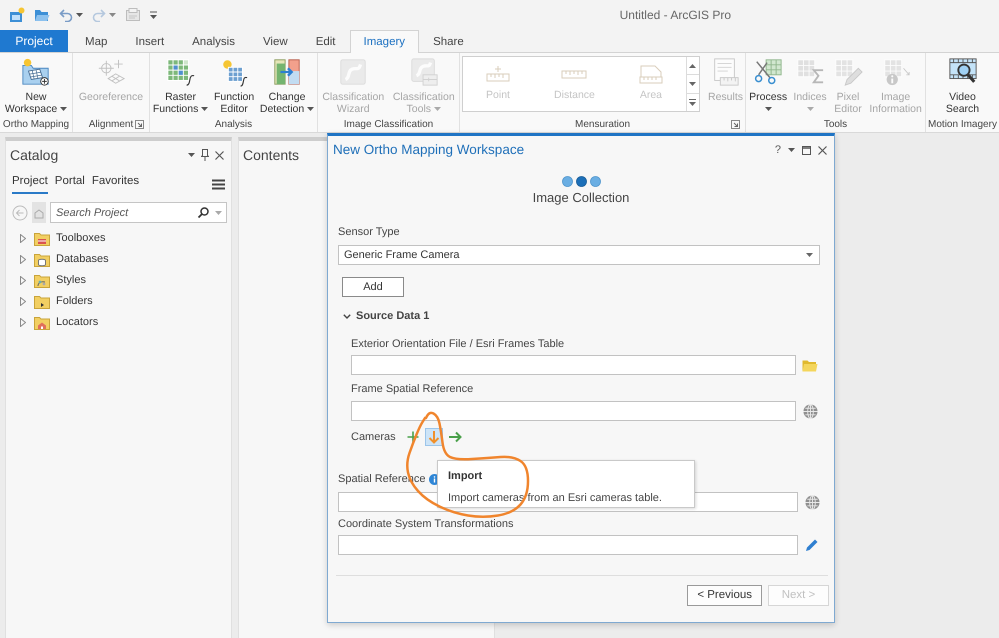 Image resolution: width=999 pixels, height=638 pixels. What do you see at coordinates (836, 125) in the screenshot?
I see `group-label: Tools` at bounding box center [836, 125].